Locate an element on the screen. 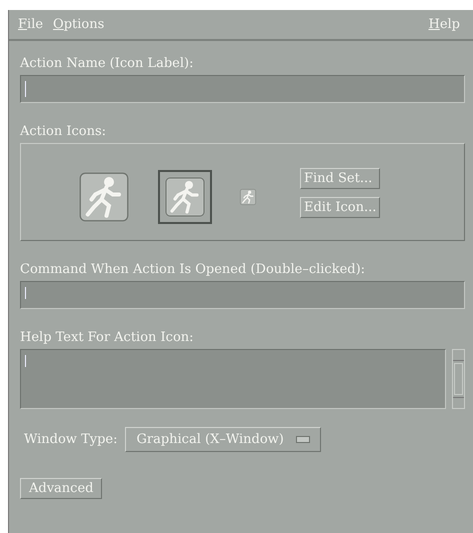  field-label: Help Text For Action Icon: is located at coordinates (107, 338).